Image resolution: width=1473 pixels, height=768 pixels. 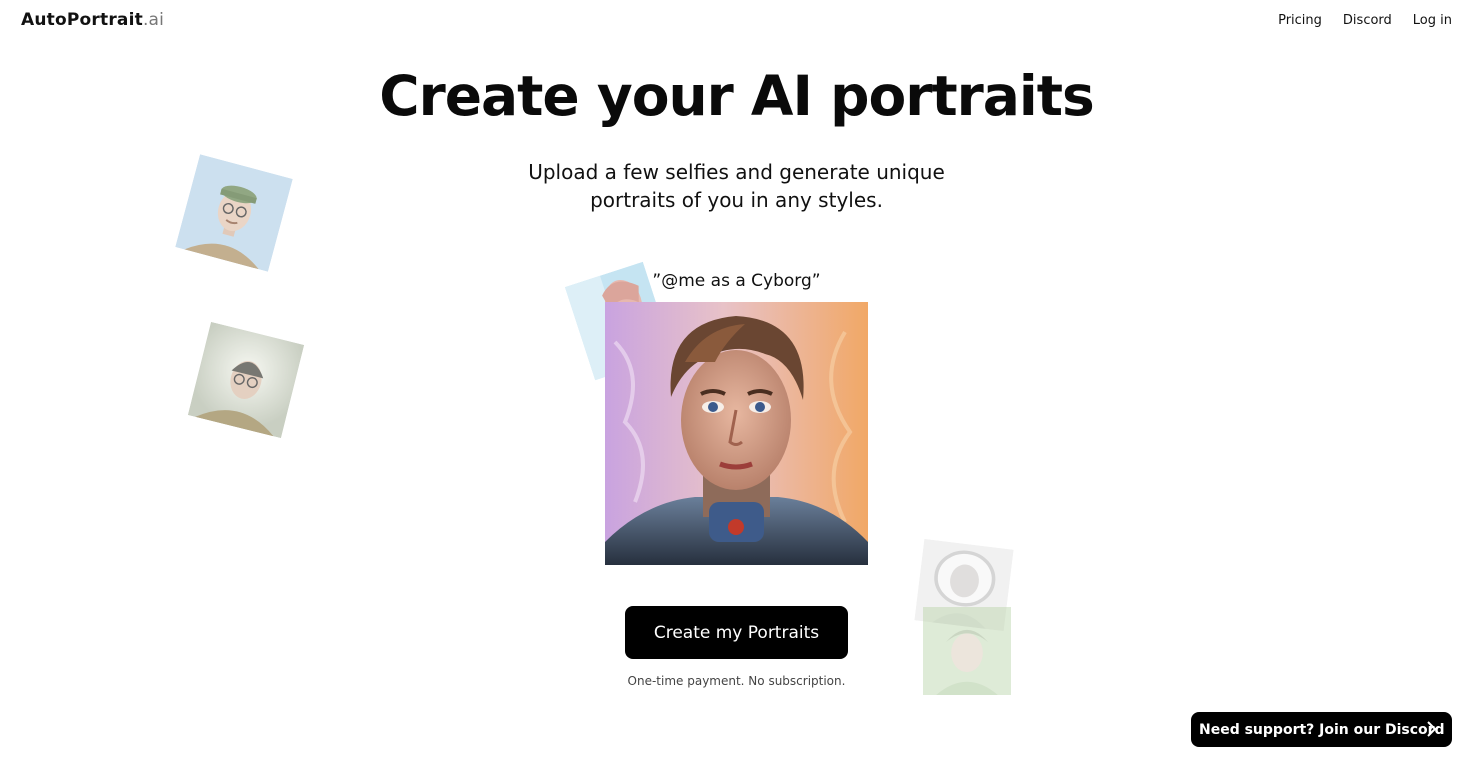 I want to click on nav-login-link: Log in, so click(x=1432, y=20).